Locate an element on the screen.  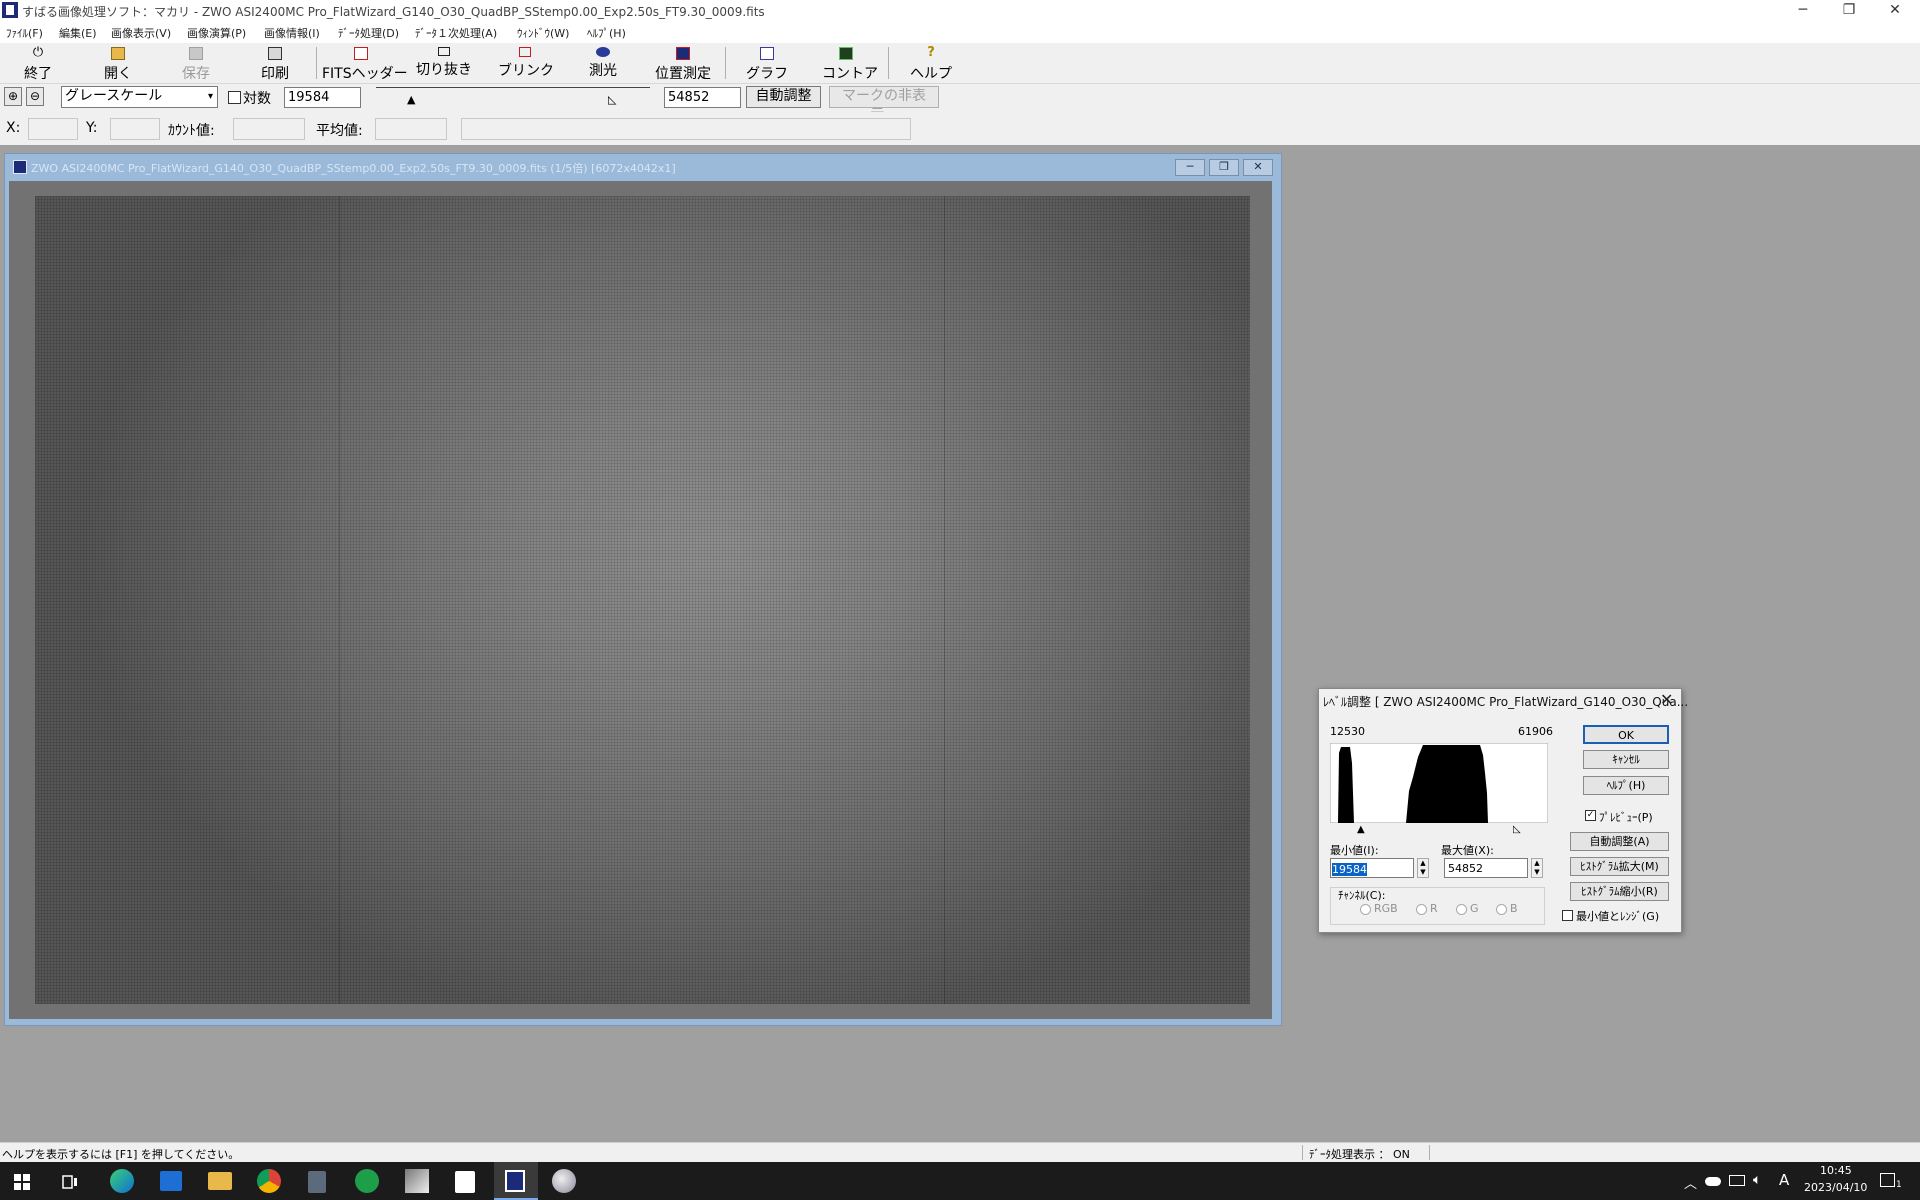
dialog-auto-button: 自動調整(A) is located at coordinates (1619, 841).